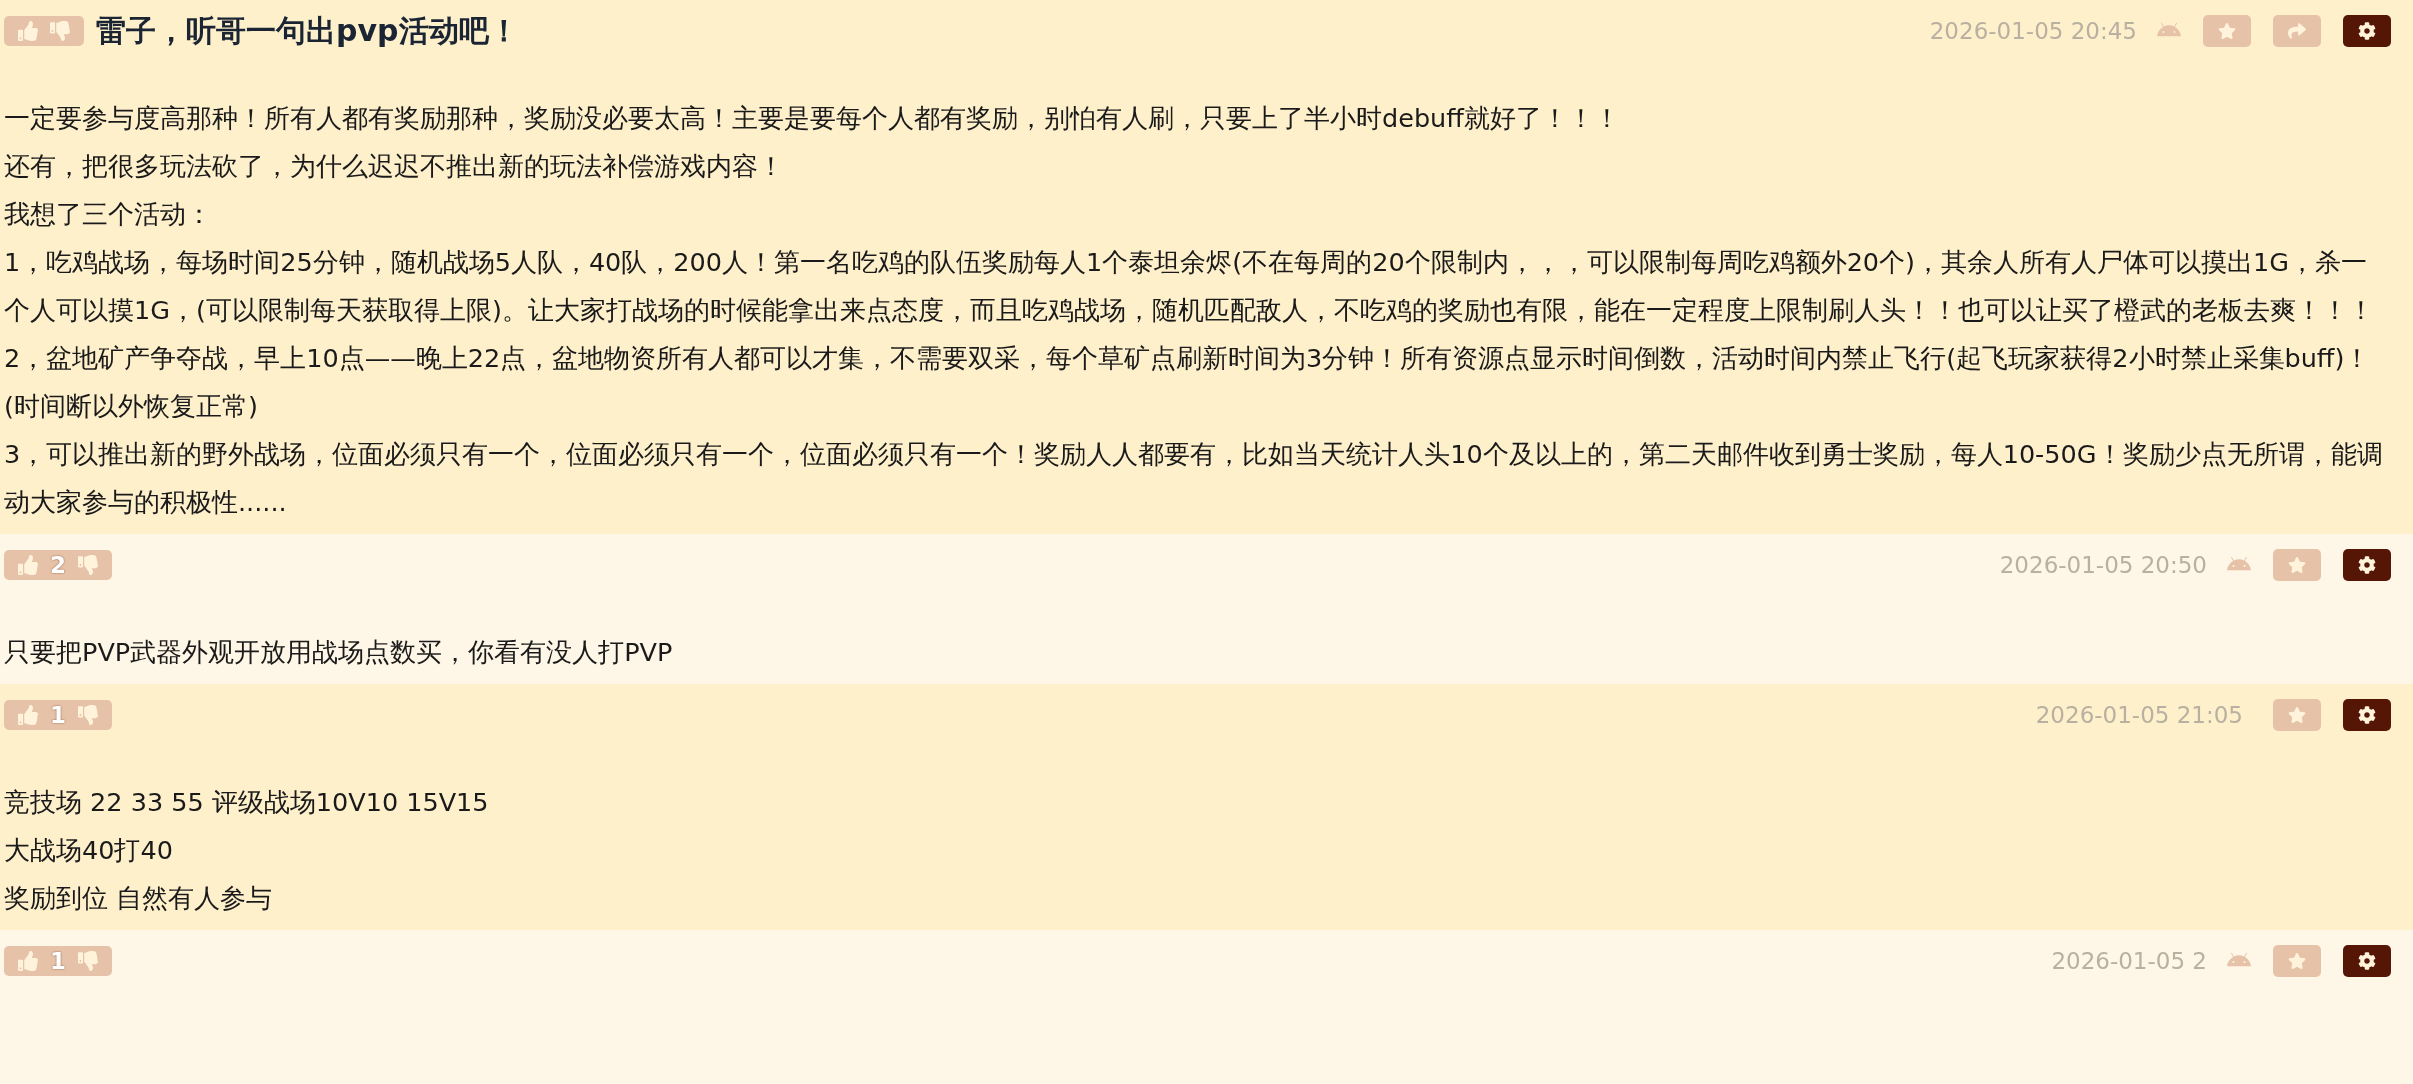  I want to click on timestamp: 2026-01-05 21:05, so click(2139, 715).